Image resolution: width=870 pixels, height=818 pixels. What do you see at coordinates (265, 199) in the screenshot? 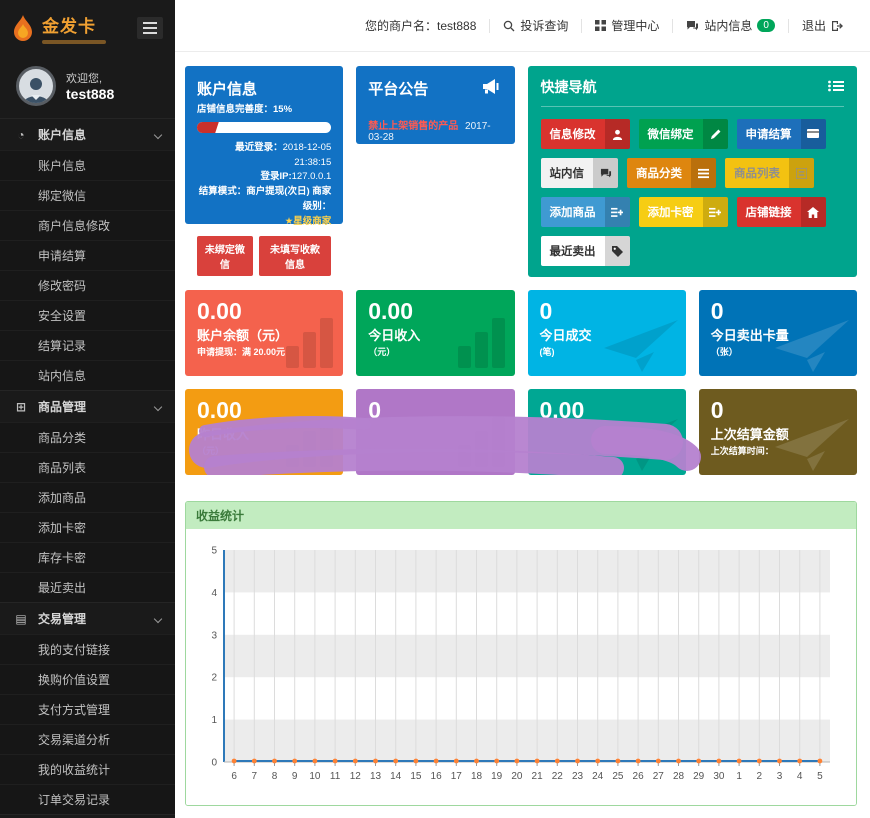
I see `settle-mode-line: 结算模式：商户提现(次日) 商家级别：` at bounding box center [265, 199].